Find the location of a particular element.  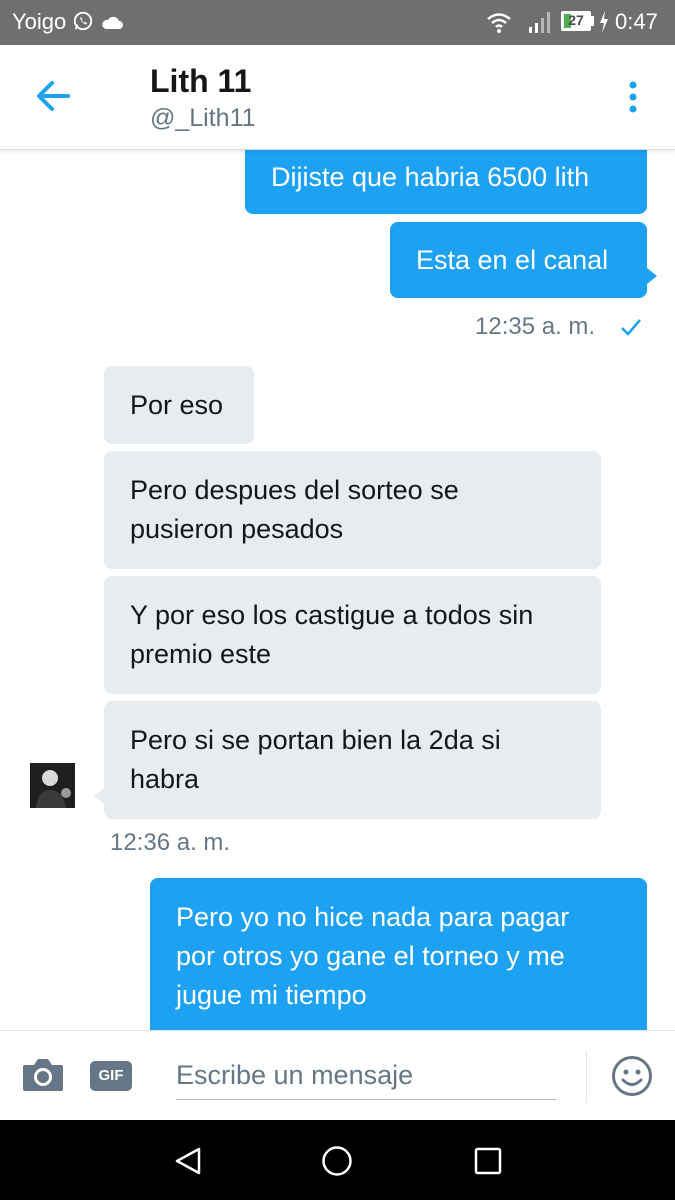

nav-recent-icon is located at coordinates (488, 1161).